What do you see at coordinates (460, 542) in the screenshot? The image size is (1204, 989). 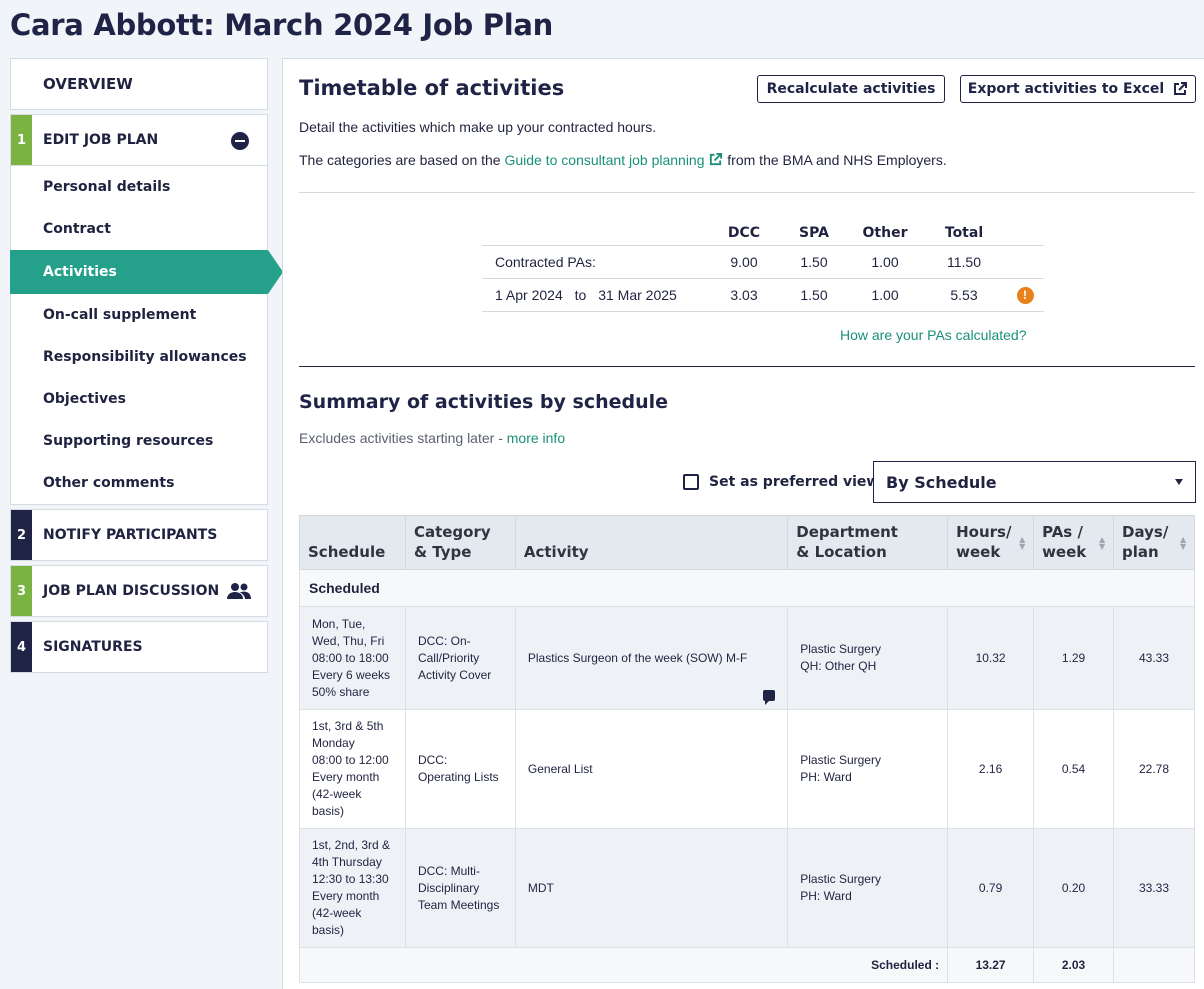 I see `col-category: Category & Type` at bounding box center [460, 542].